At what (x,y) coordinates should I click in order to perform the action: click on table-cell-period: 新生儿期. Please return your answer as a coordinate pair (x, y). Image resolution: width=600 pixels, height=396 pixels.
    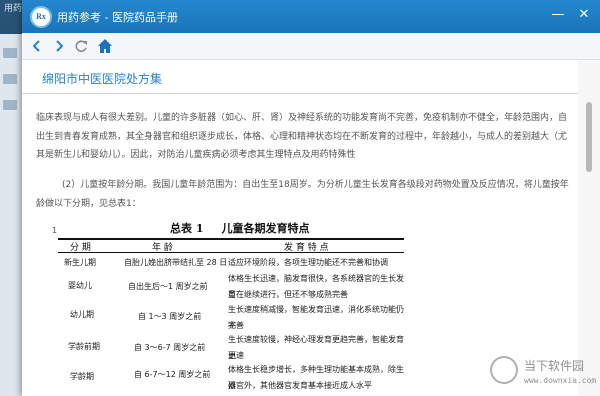
    Looking at the image, I should click on (80, 262).